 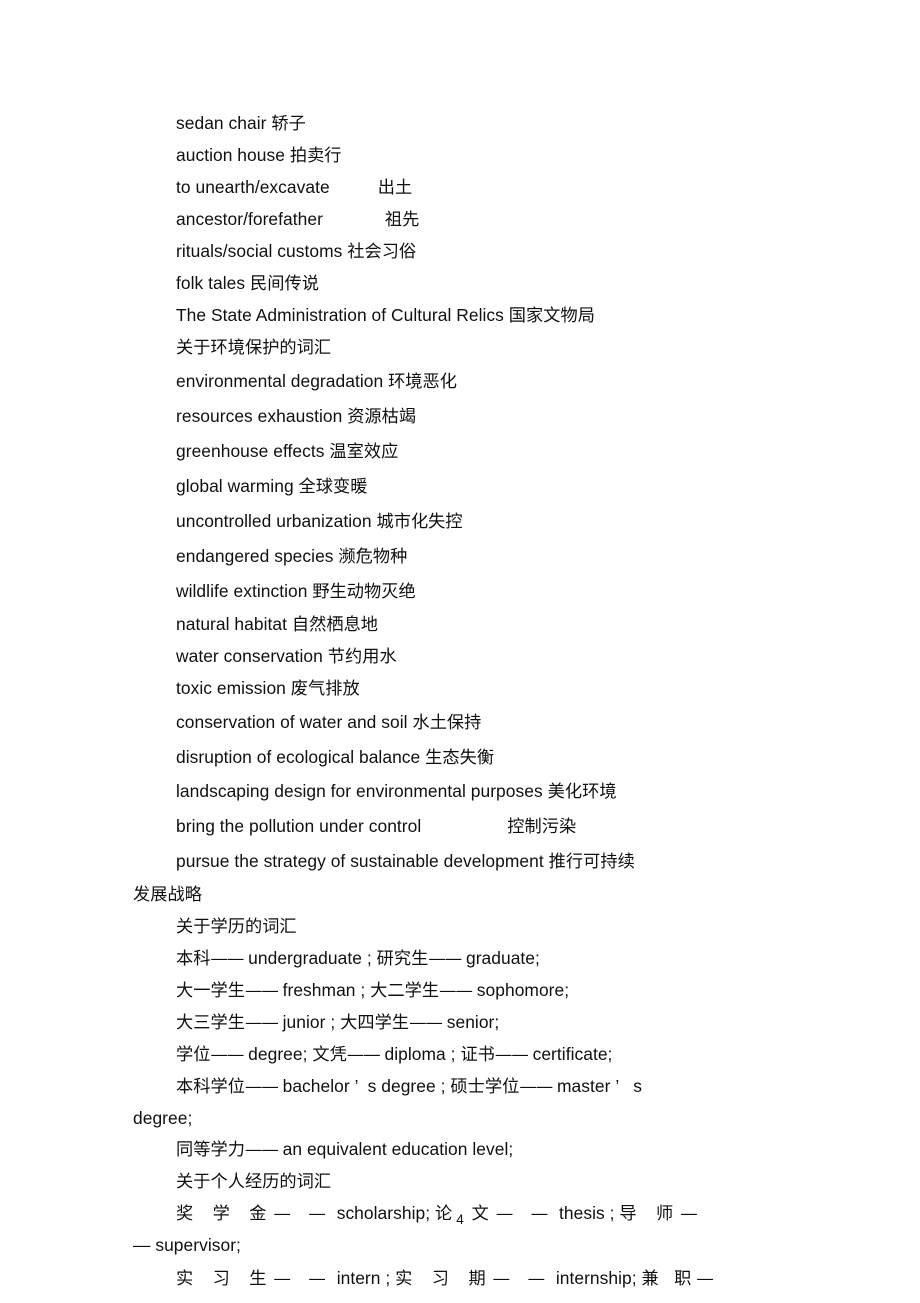 What do you see at coordinates (382, 252) in the screenshot?
I see `vocab-zh: 社会习俗` at bounding box center [382, 252].